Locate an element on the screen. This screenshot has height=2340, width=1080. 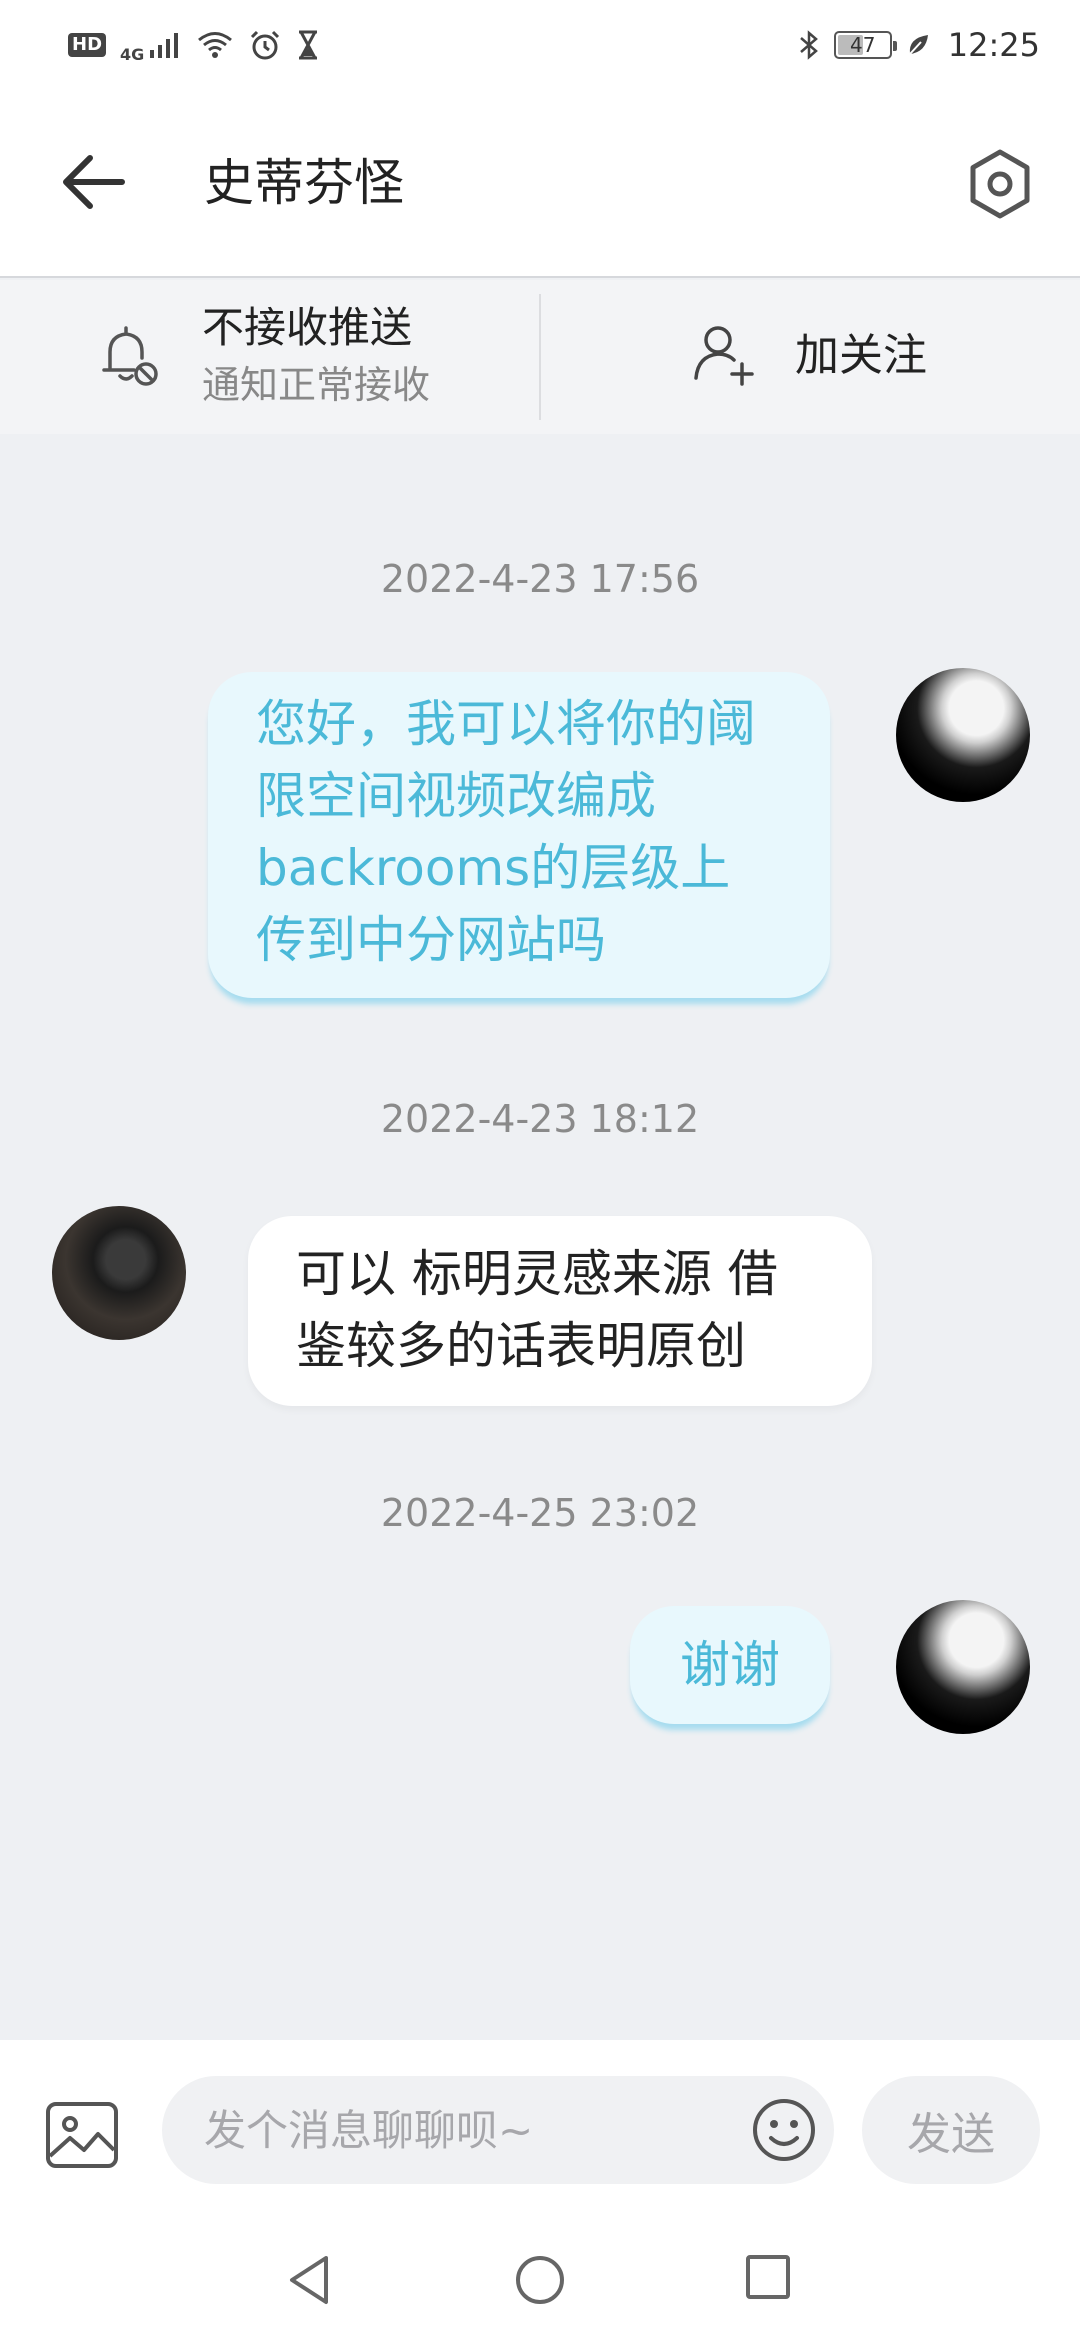
hourglass-icon is located at coordinates (308, 45).